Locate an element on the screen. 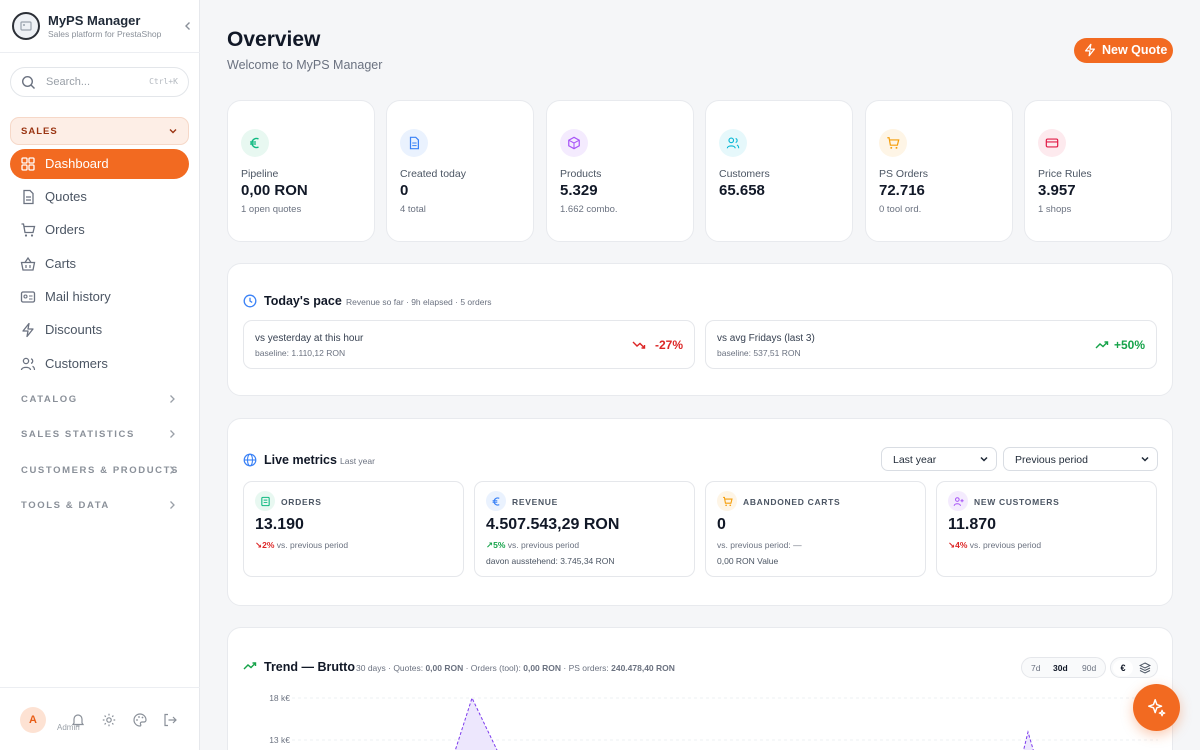 The image size is (1200, 750). ai-assistant-button is located at coordinates (1156, 707).